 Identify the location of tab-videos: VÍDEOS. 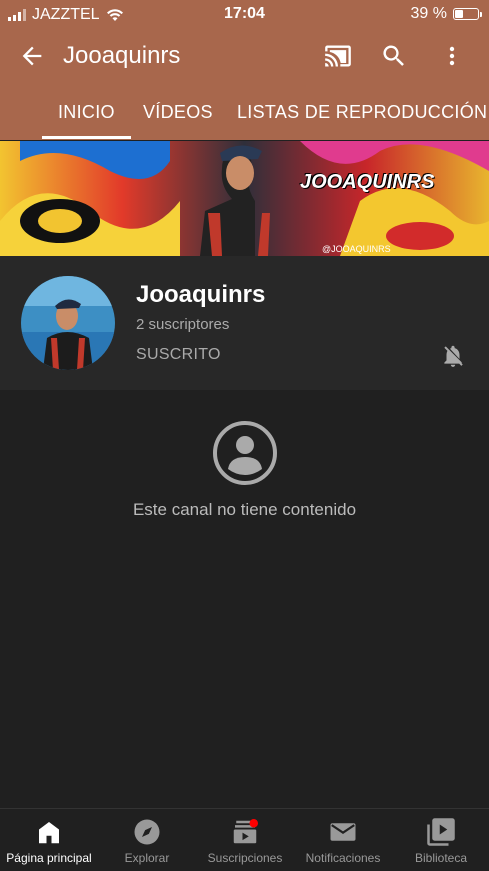
(178, 112).